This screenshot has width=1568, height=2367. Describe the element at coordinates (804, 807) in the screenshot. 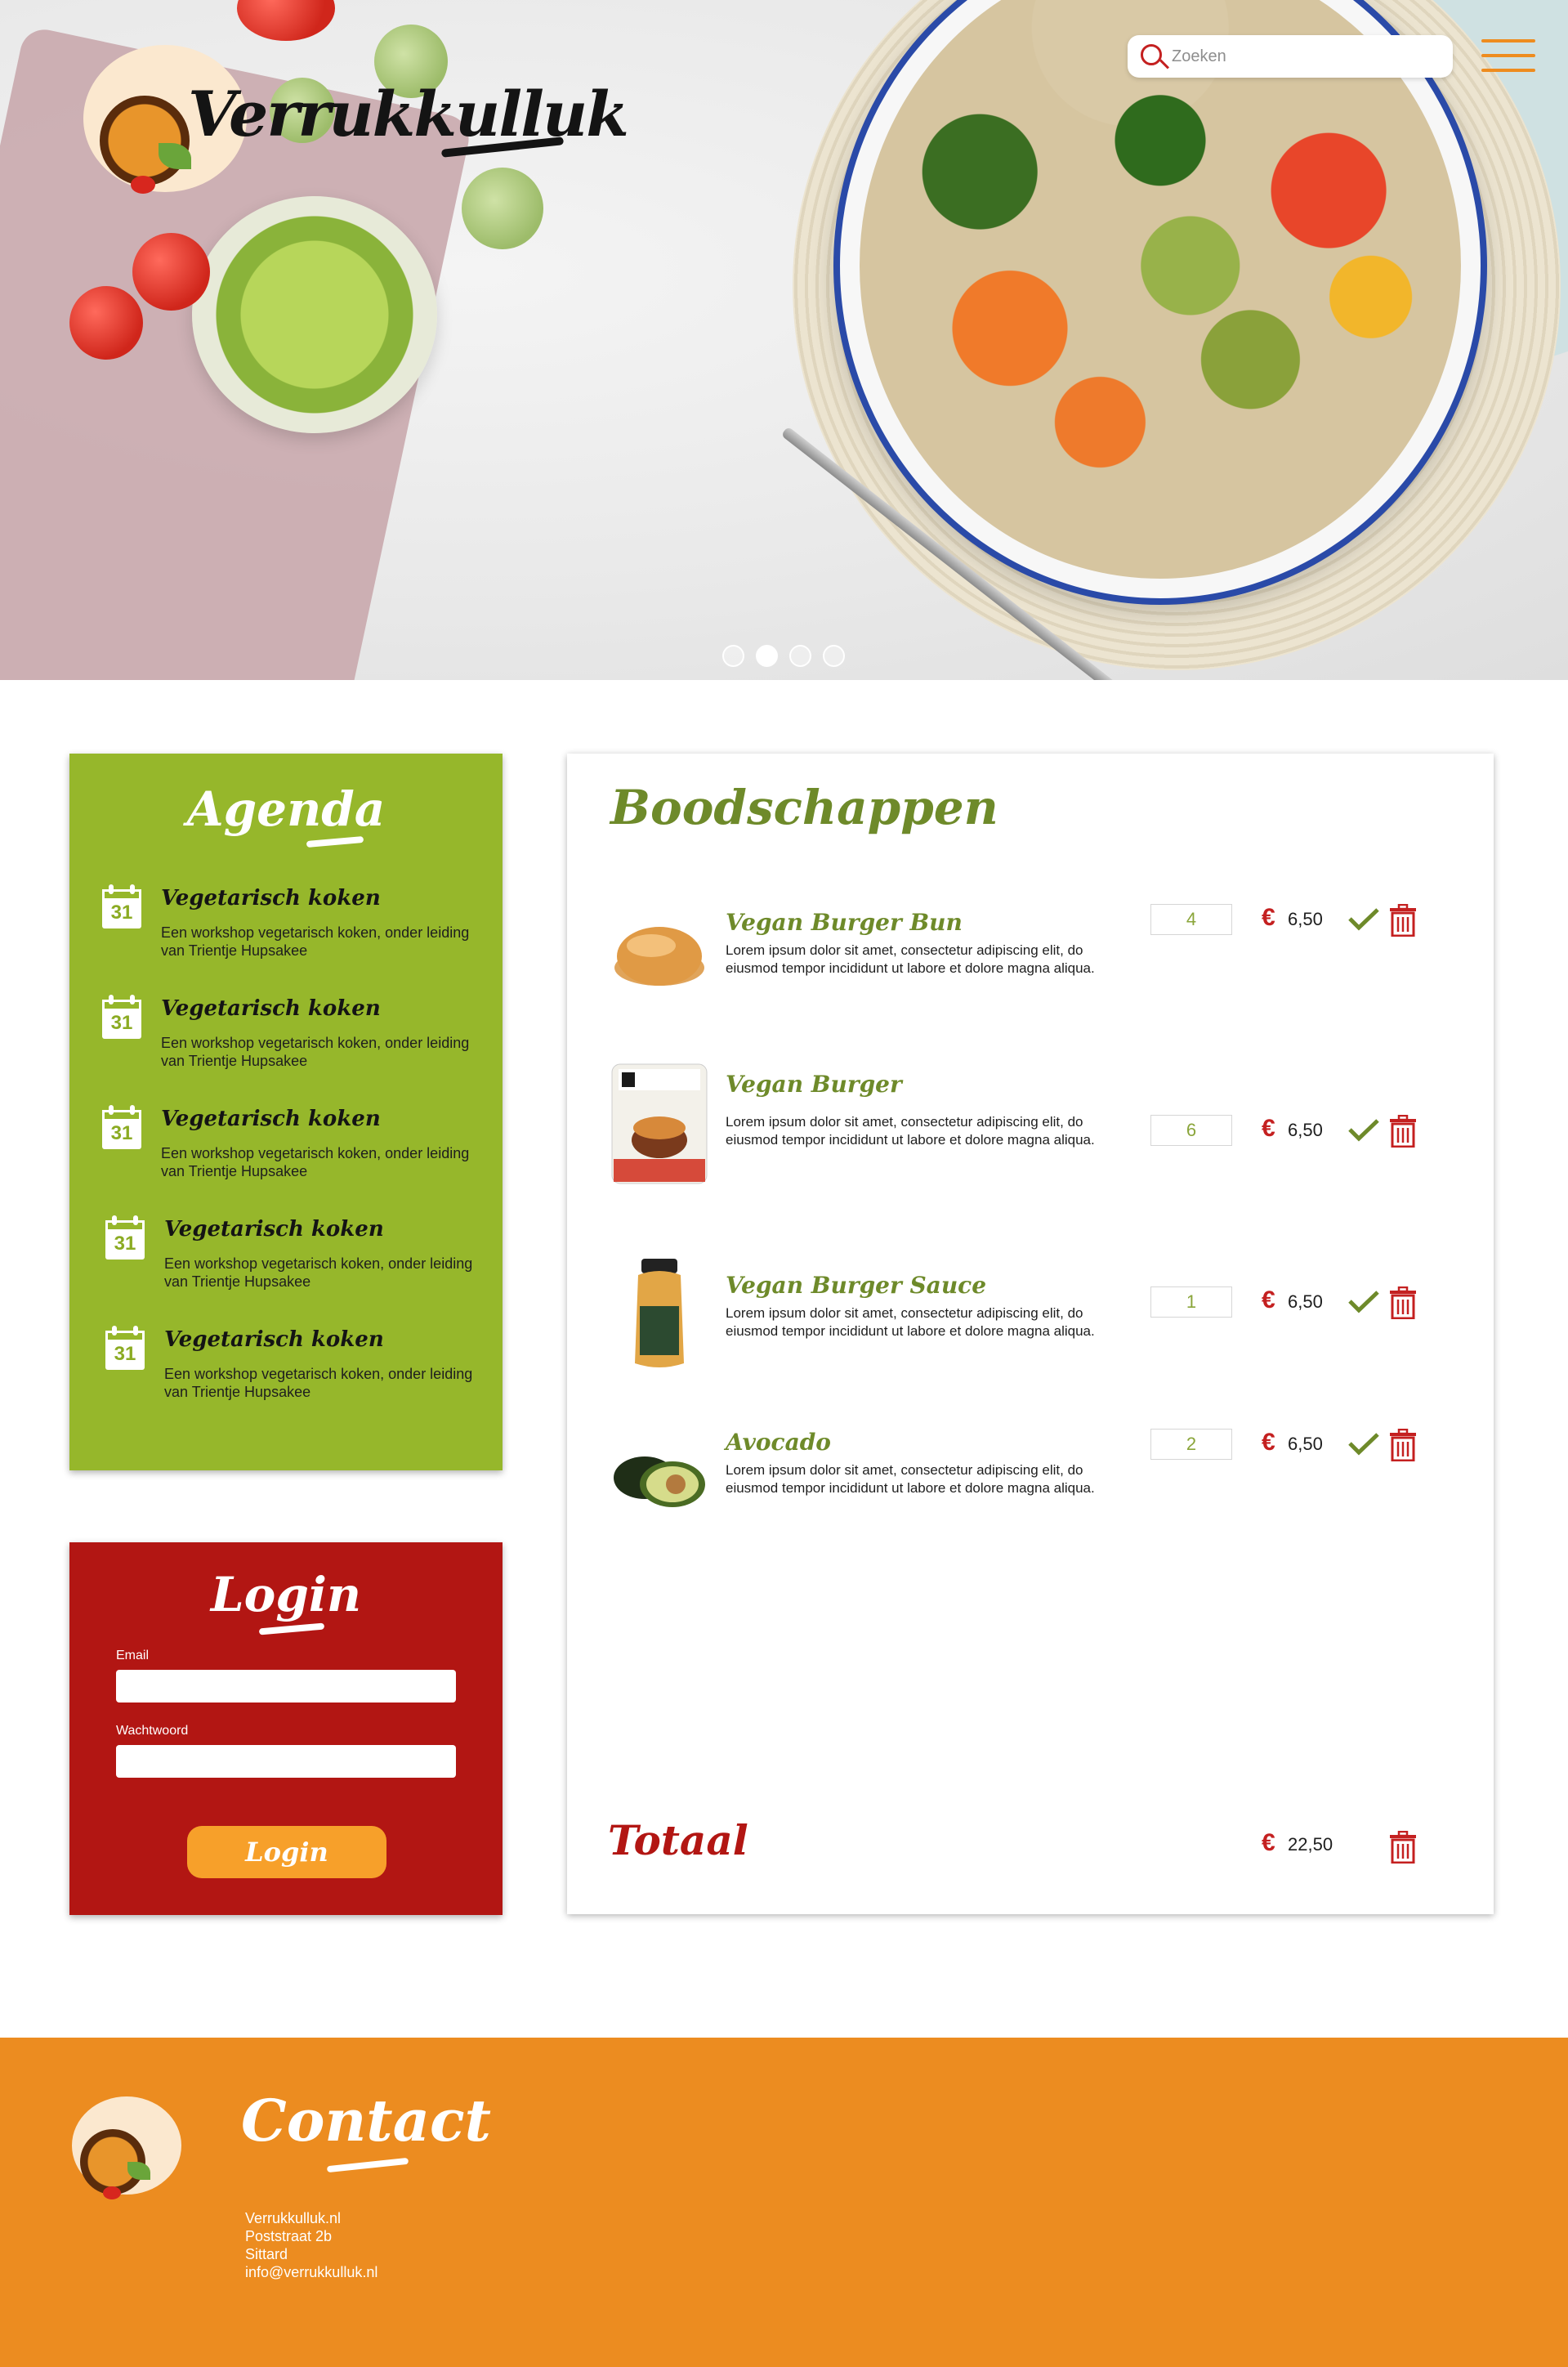

I see `shopping-list-title: Boodschappen` at that location.